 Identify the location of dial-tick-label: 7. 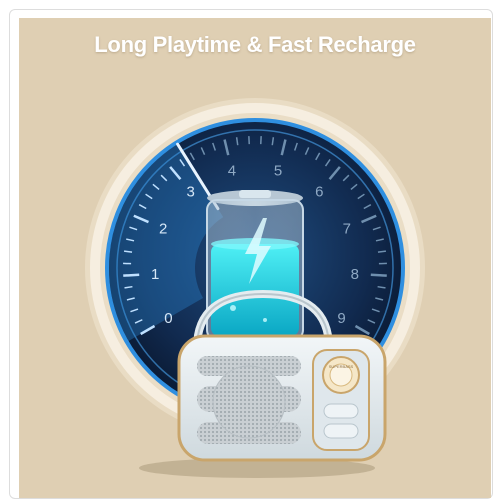
(347, 228).